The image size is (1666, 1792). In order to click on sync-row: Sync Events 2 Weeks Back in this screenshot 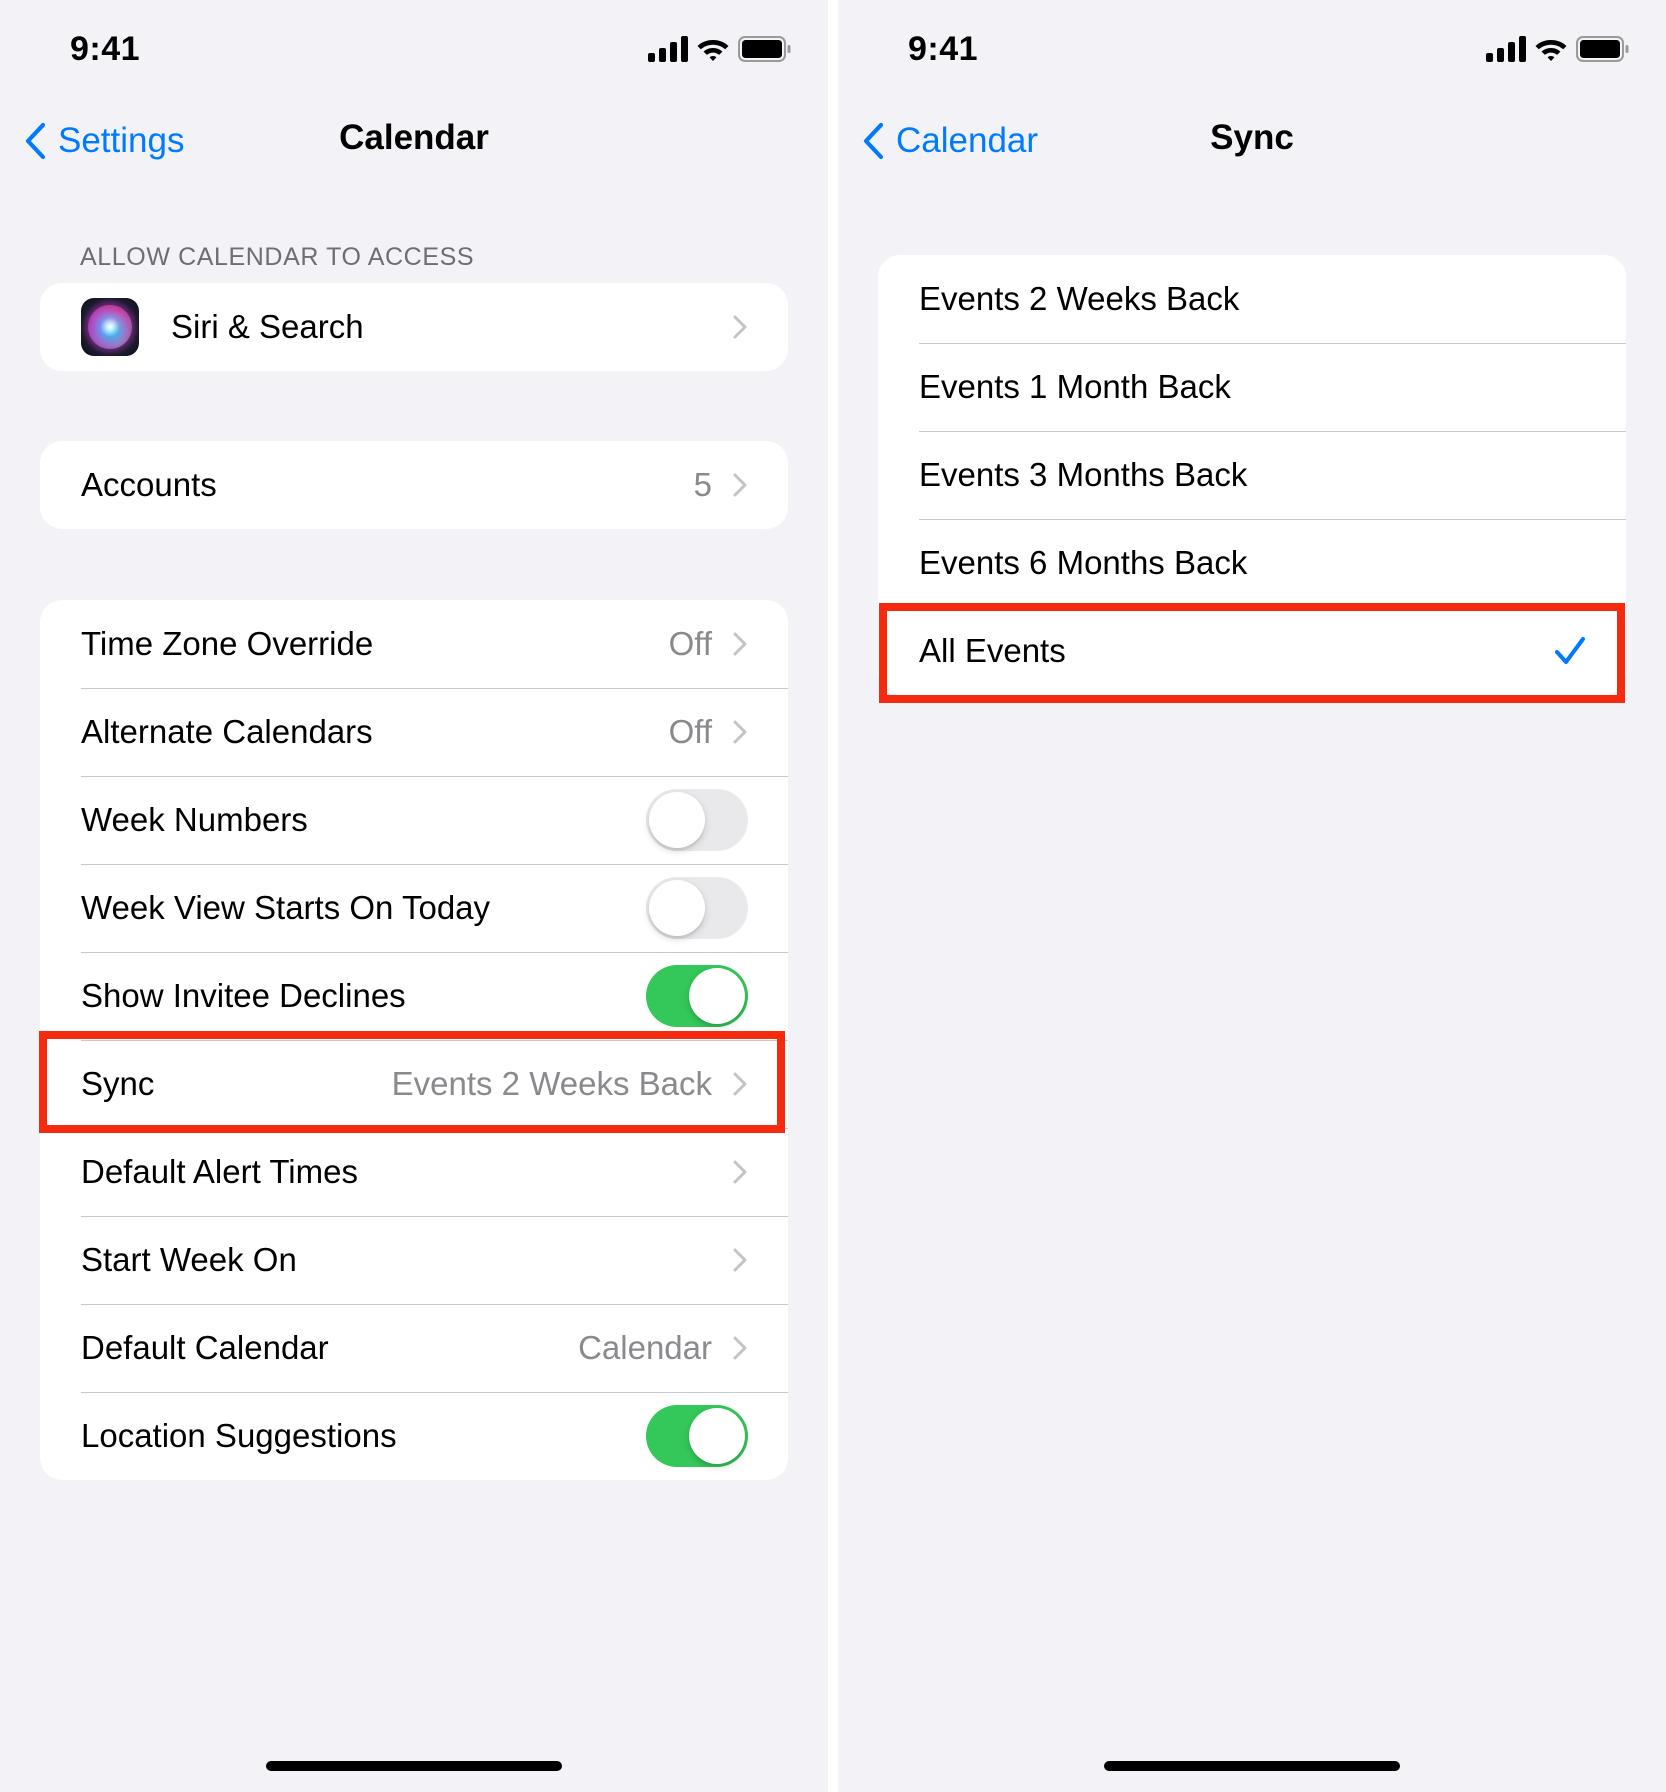, I will do `click(414, 1084)`.